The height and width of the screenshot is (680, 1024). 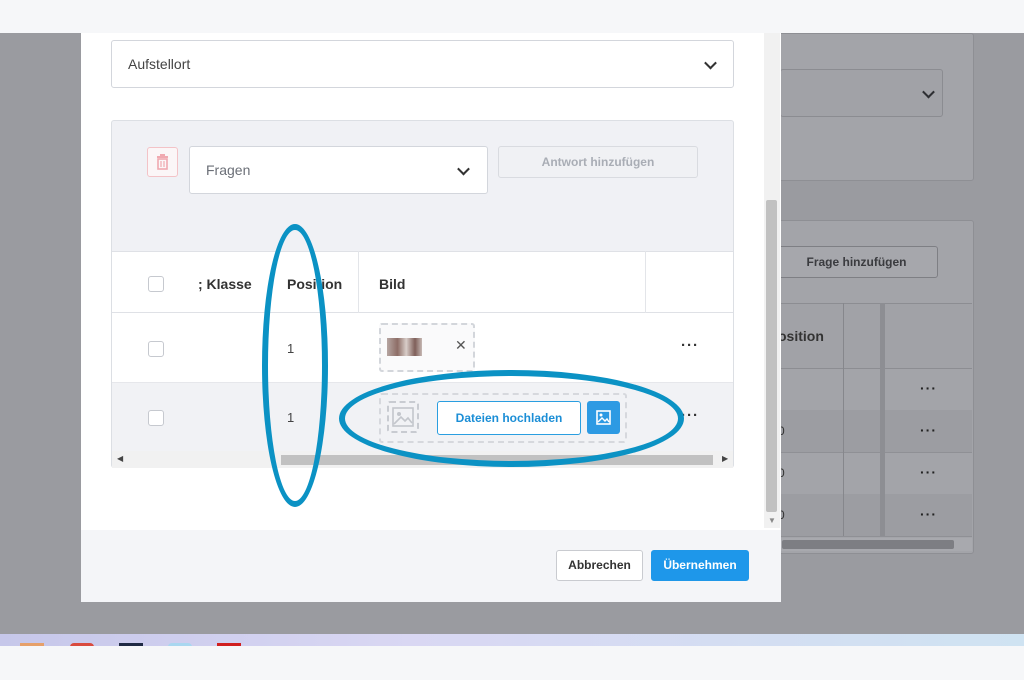 What do you see at coordinates (512, 16) in the screenshot?
I see `browser-top-bar` at bounding box center [512, 16].